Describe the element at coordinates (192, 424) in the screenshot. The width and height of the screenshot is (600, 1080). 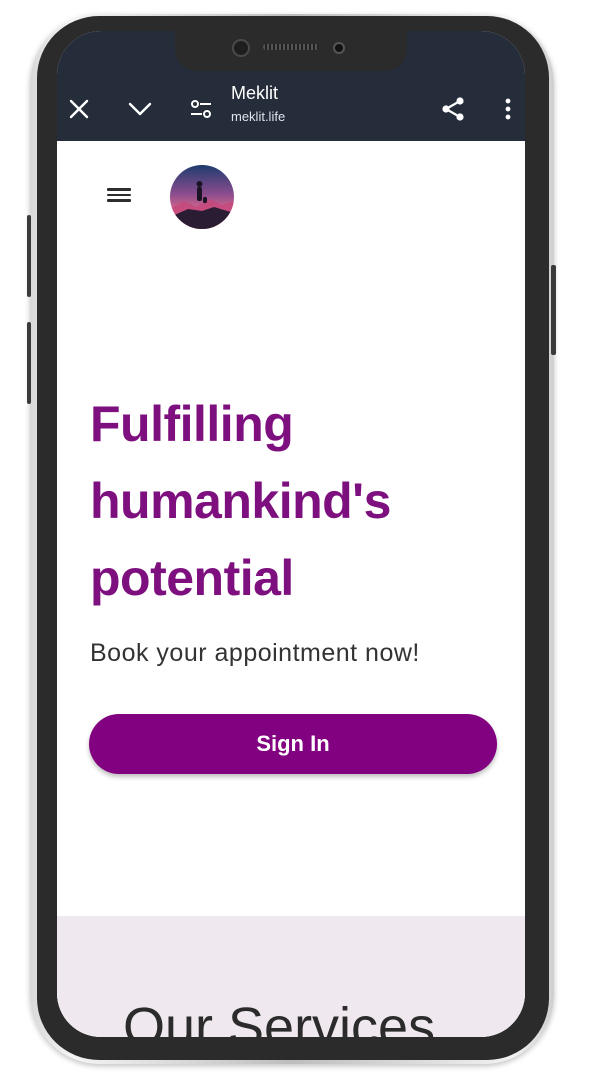
I see `hero-title-line: Fulfilling` at that location.